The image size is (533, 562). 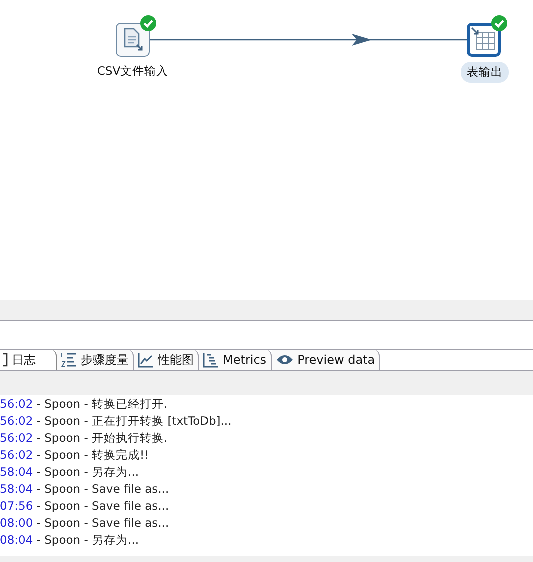 What do you see at coordinates (95, 360) in the screenshot?
I see `panel-tab: 步骤度量` at bounding box center [95, 360].